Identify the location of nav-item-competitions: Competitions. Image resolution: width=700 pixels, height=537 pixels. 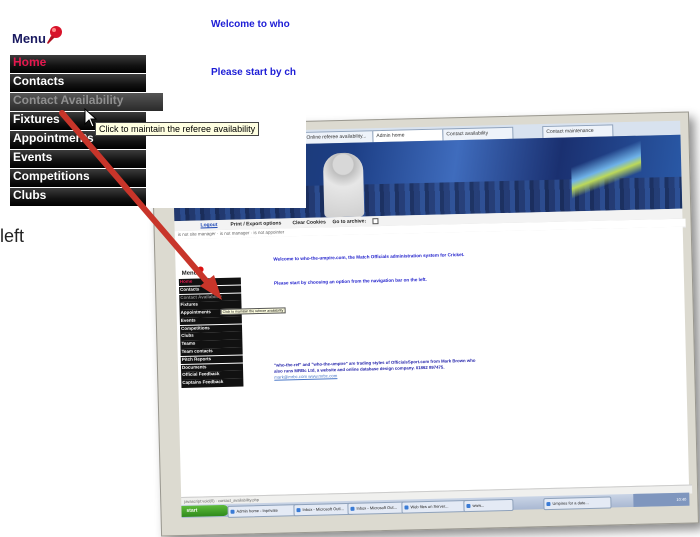
(78, 178).